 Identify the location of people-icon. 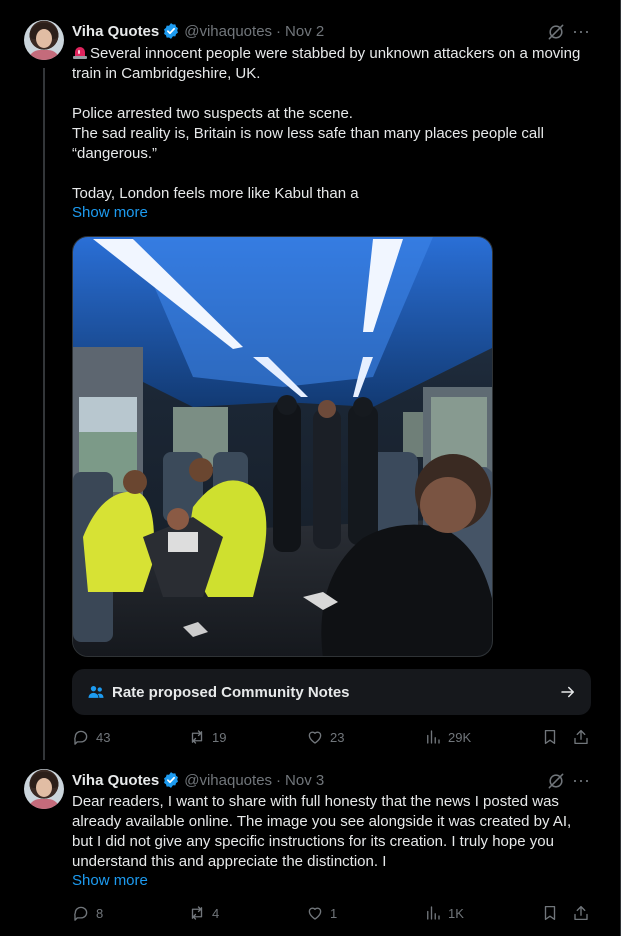
(96, 692).